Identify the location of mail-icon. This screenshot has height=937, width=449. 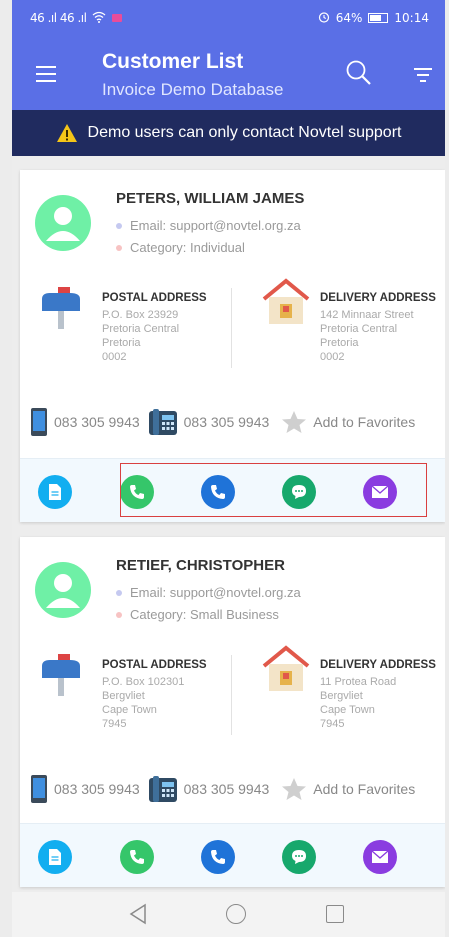
(380, 856).